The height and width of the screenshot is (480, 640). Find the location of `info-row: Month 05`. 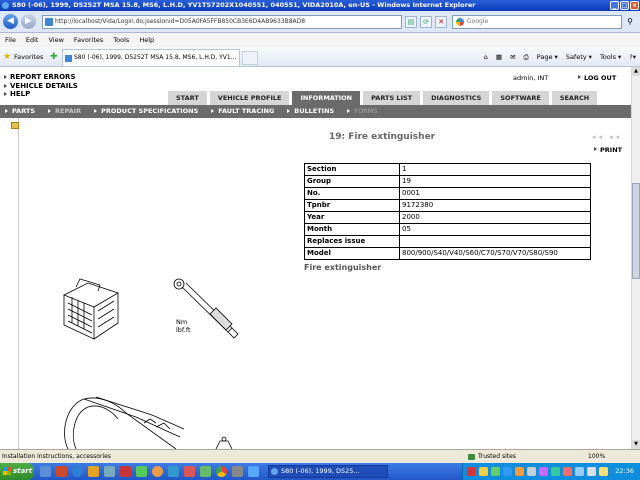

info-row: Month 05 is located at coordinates (447, 229).